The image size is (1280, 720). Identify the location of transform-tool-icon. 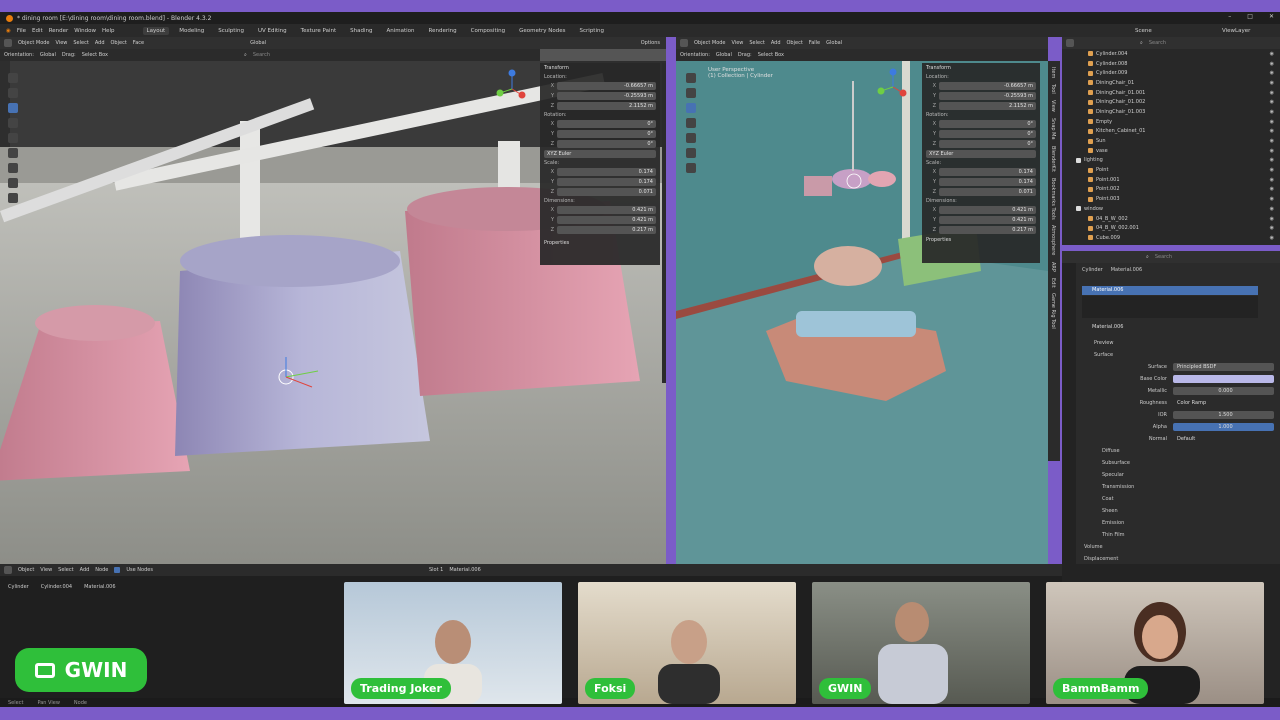
(13, 153).